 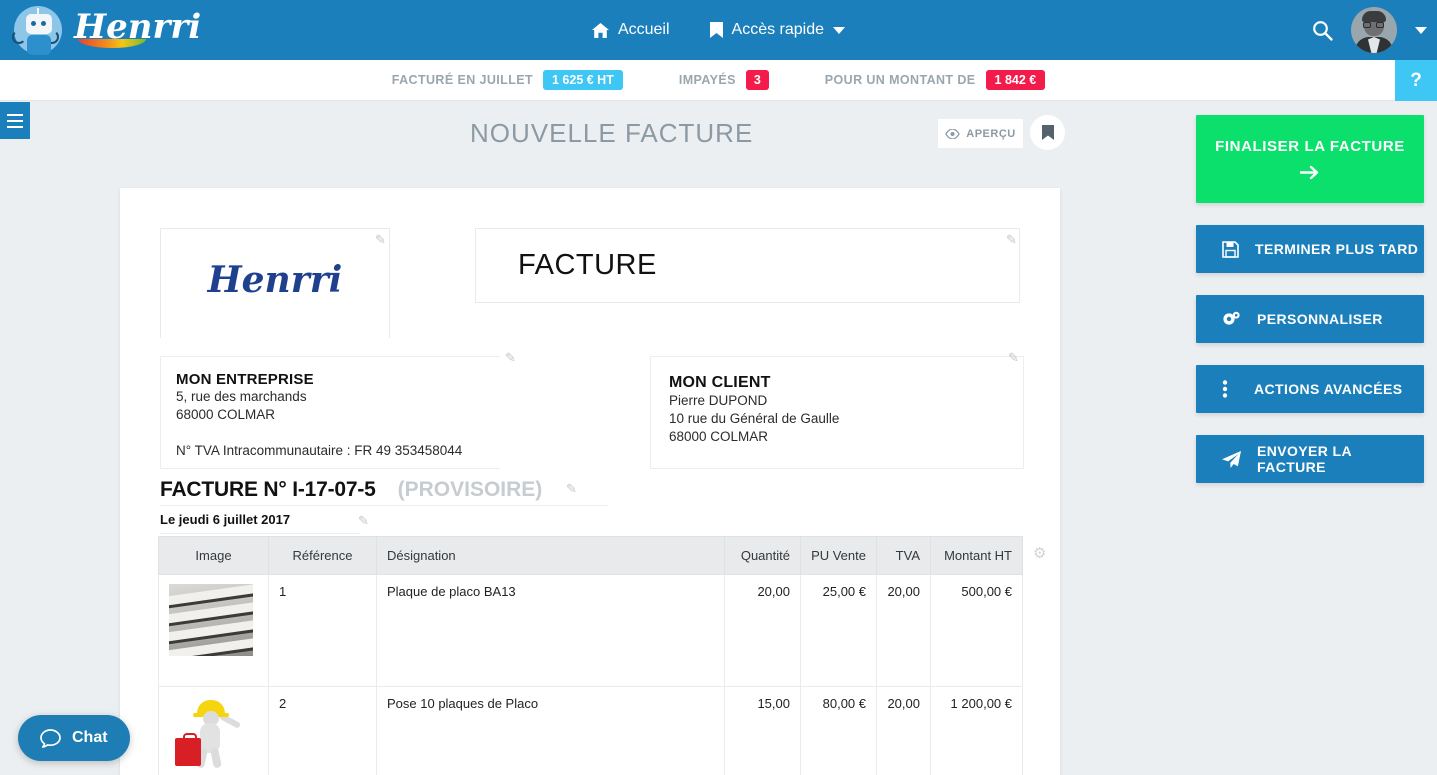 What do you see at coordinates (838, 730) in the screenshot?
I see `cell-pu-vente: 80,00 €` at bounding box center [838, 730].